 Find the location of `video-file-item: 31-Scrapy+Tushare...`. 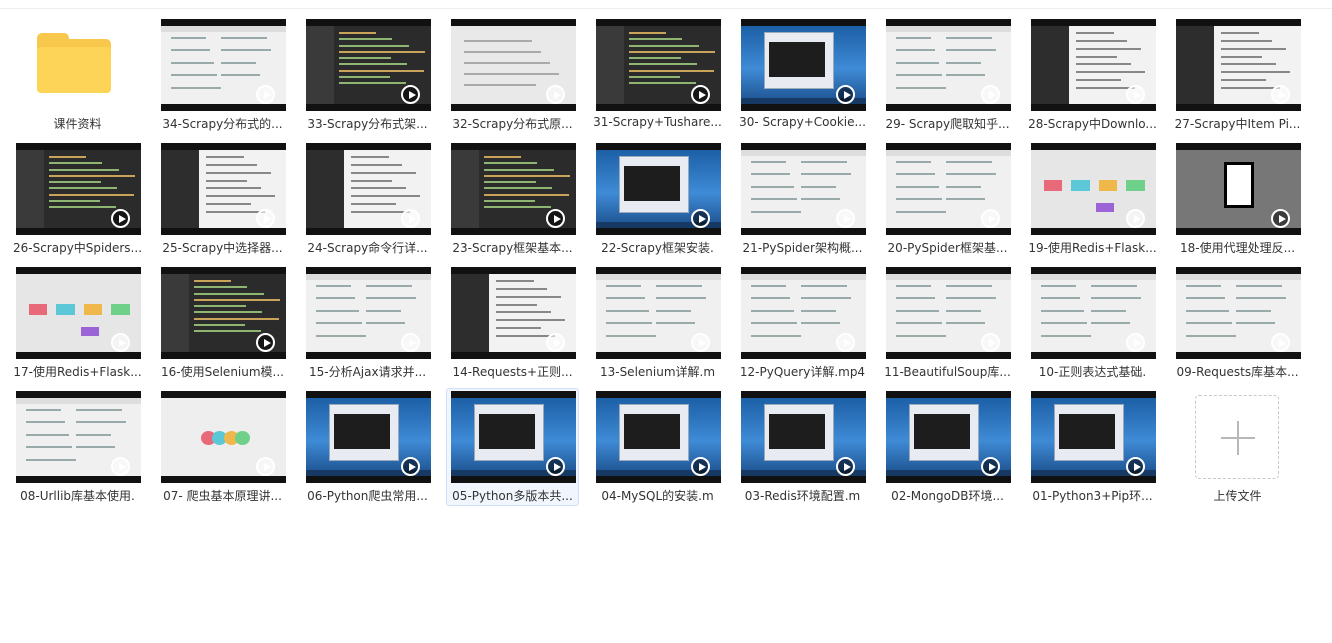

video-file-item: 31-Scrapy+Tushare... is located at coordinates (657, 75).